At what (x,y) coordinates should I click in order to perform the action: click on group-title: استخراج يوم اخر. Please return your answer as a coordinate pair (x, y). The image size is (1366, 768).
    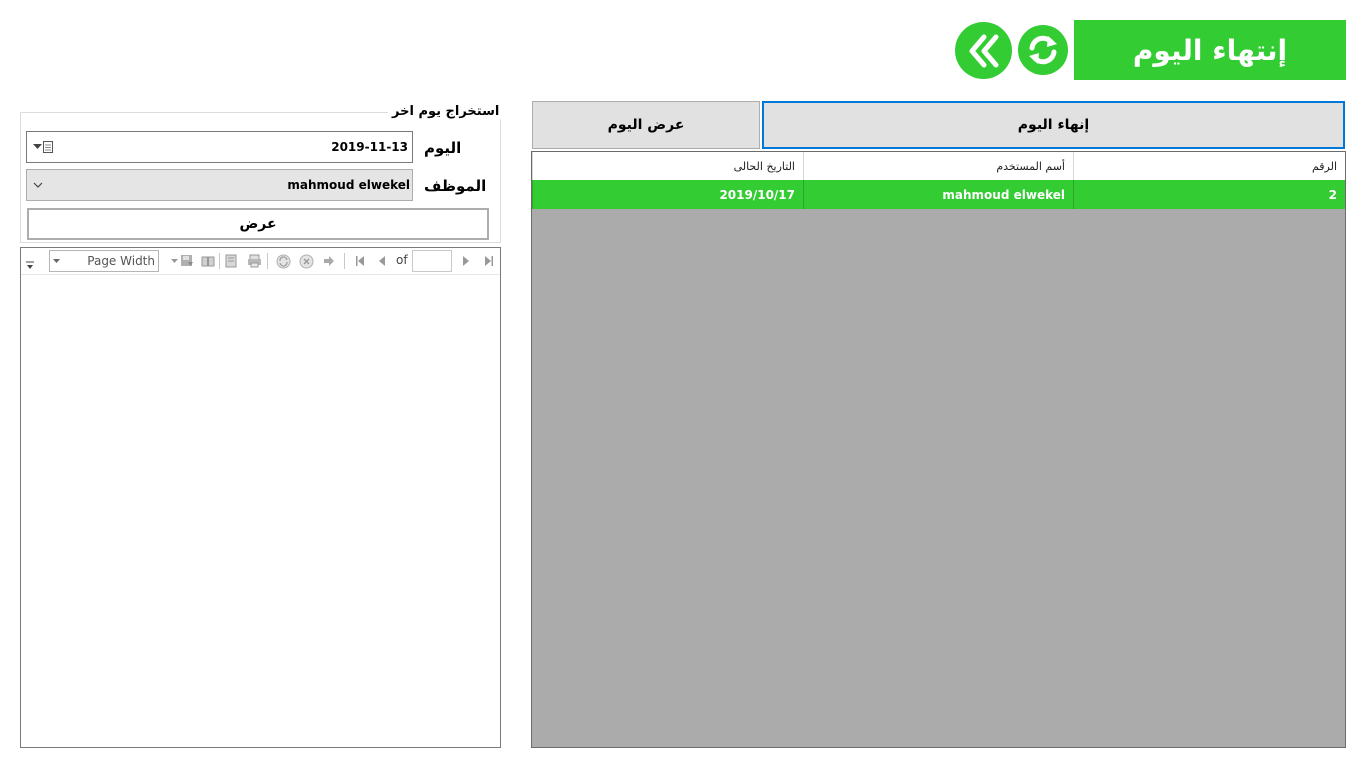
    Looking at the image, I should click on (446, 111).